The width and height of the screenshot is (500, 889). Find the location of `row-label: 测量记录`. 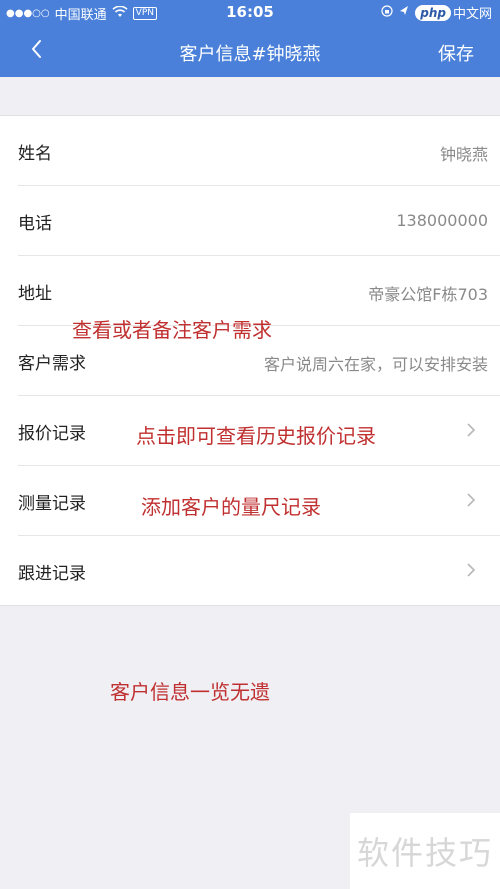

row-label: 测量记录 is located at coordinates (52, 504).